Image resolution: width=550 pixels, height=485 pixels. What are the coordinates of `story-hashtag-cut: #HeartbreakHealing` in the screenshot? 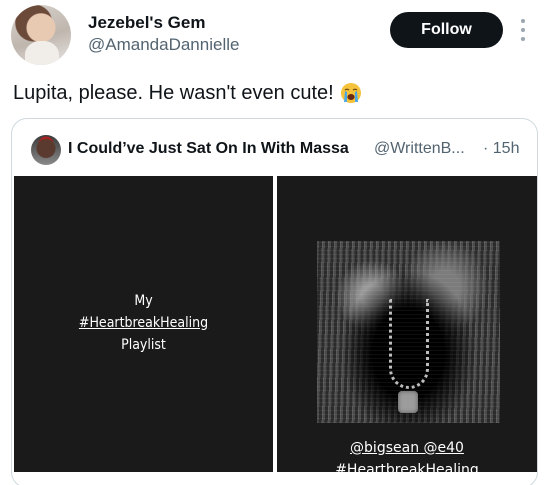 It's located at (407, 467).